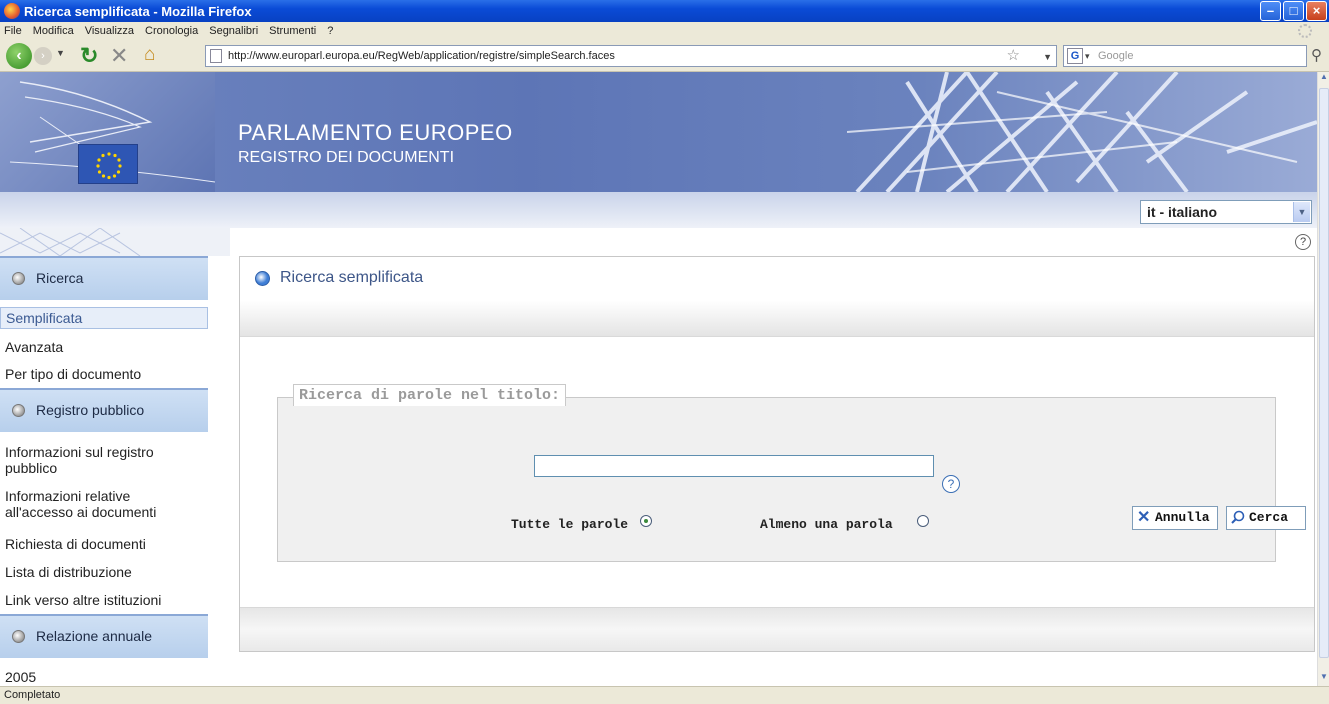 The width and height of the screenshot is (1329, 704). I want to click on bookmark-star-icon: ☆, so click(1013, 56).